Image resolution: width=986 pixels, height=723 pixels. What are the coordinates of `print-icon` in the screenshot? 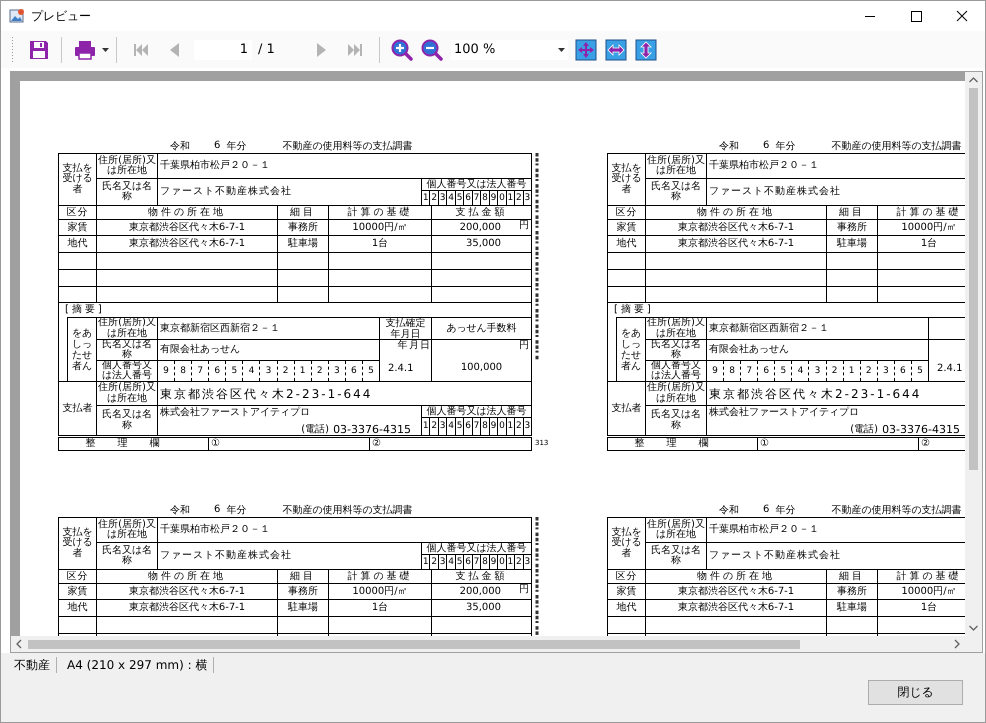 It's located at (85, 49).